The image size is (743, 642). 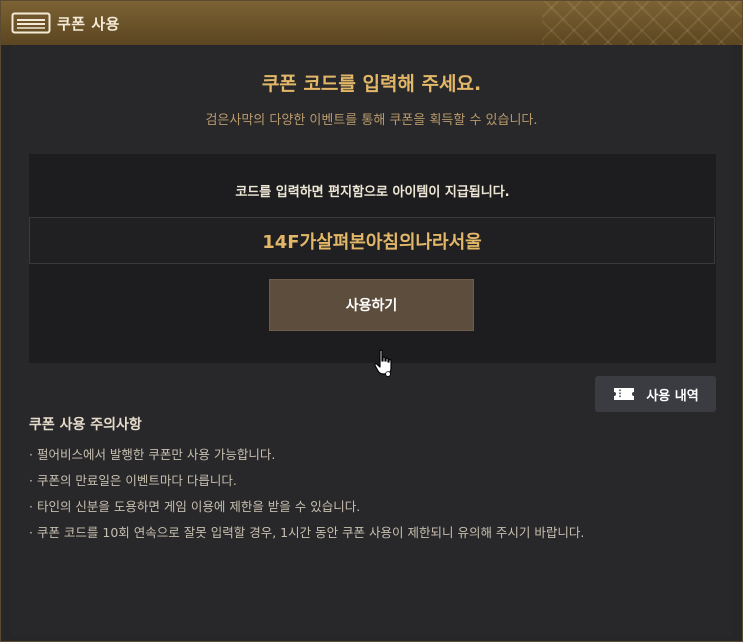 I want to click on use-coupon-button: 사용하기, so click(x=371, y=305).